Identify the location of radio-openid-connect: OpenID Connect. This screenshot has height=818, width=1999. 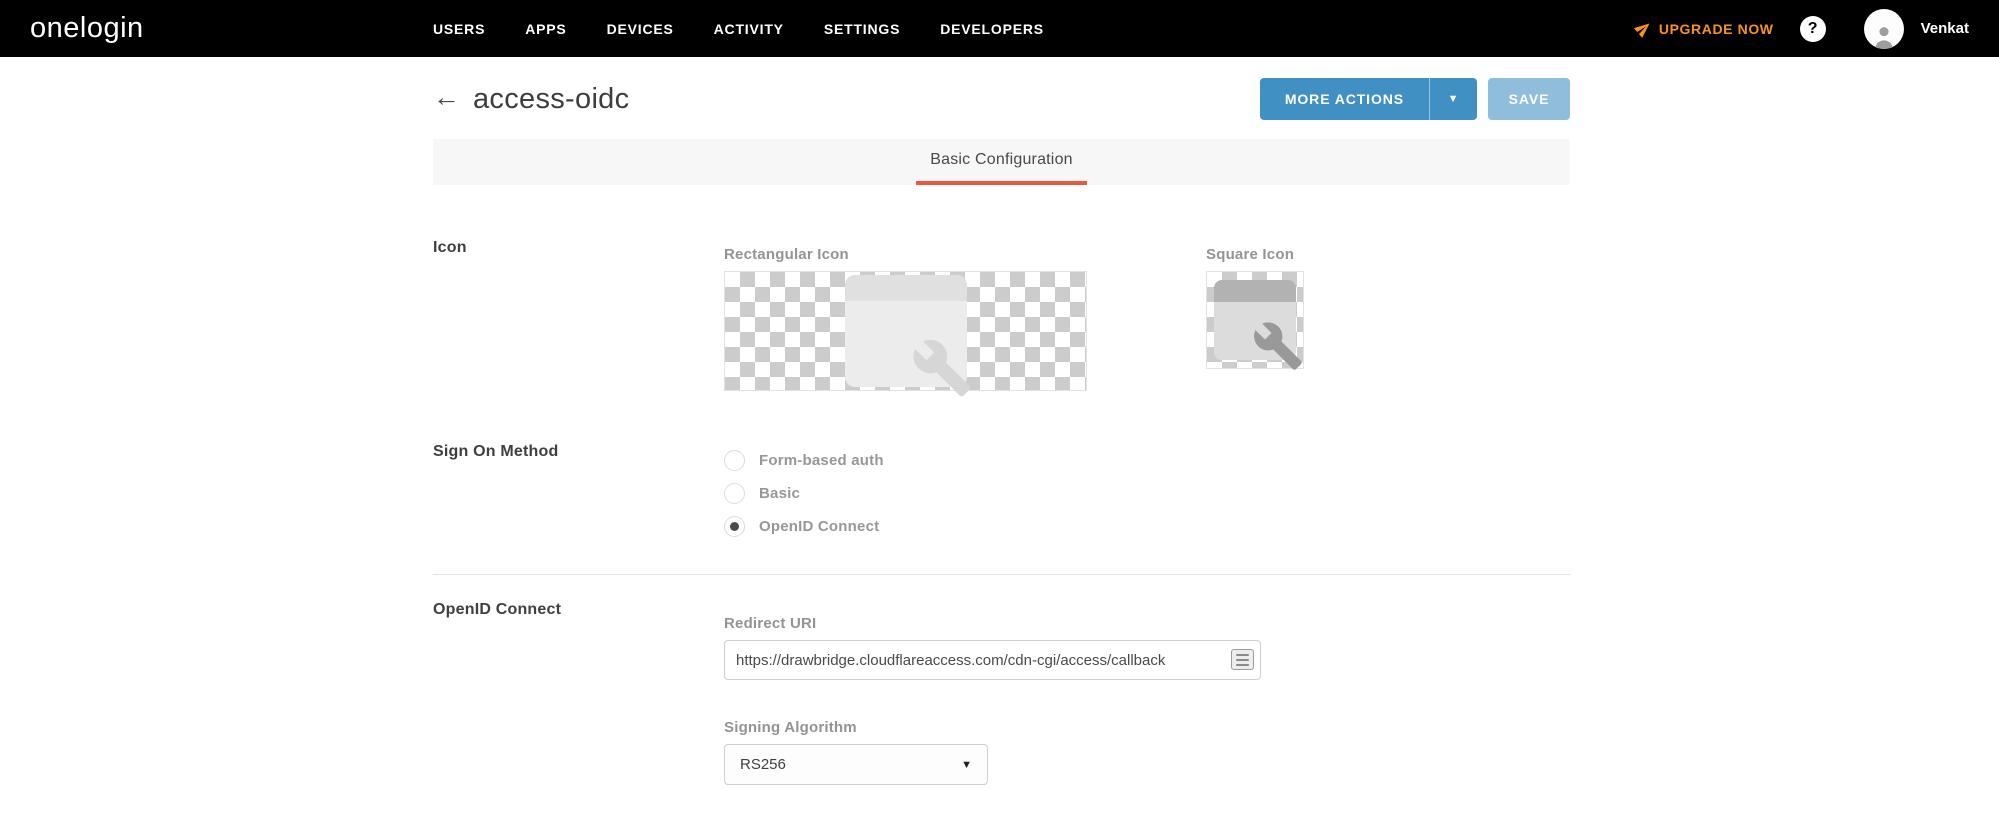
(804, 526).